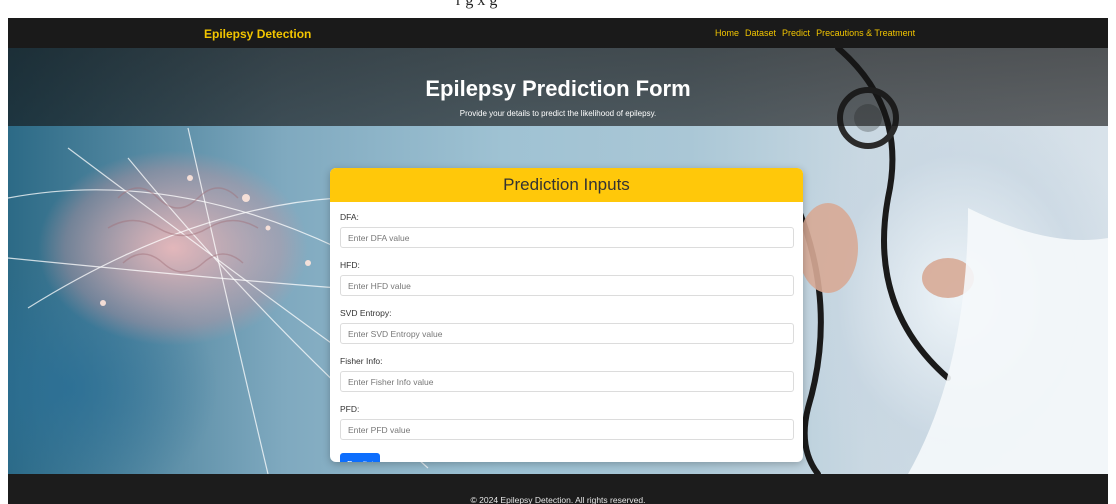 This screenshot has height=504, width=1116. Describe the element at coordinates (361, 361) in the screenshot. I see `fisher-info-label: Fisher Info:` at that location.